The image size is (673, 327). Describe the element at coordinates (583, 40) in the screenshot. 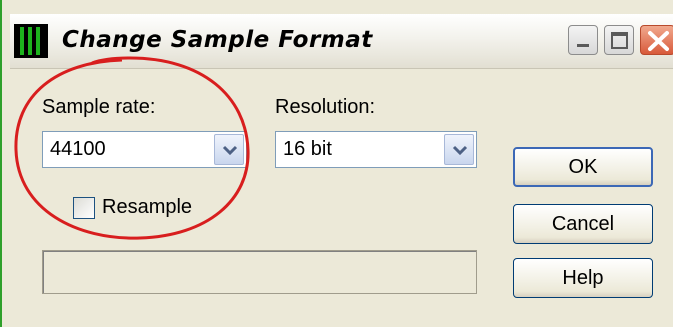

I see `minimize-button` at that location.